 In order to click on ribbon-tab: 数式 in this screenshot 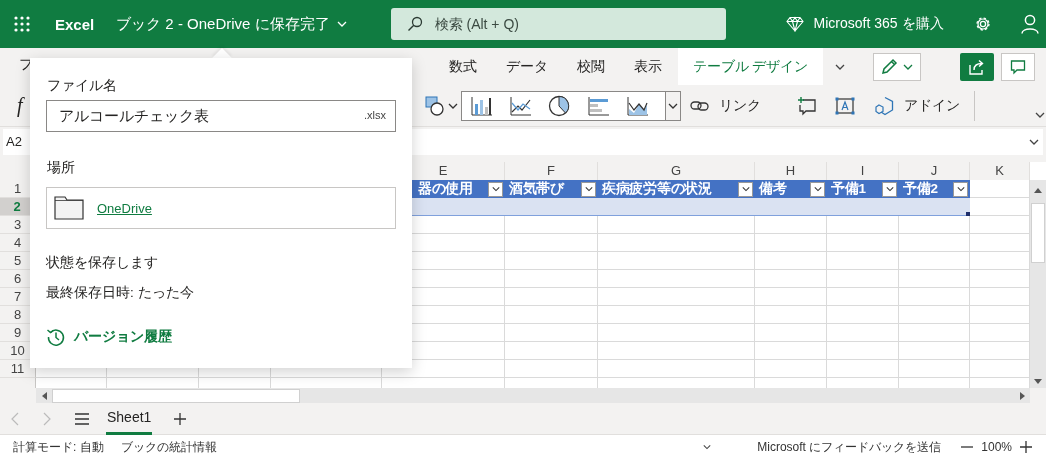, I will do `click(462, 66)`.